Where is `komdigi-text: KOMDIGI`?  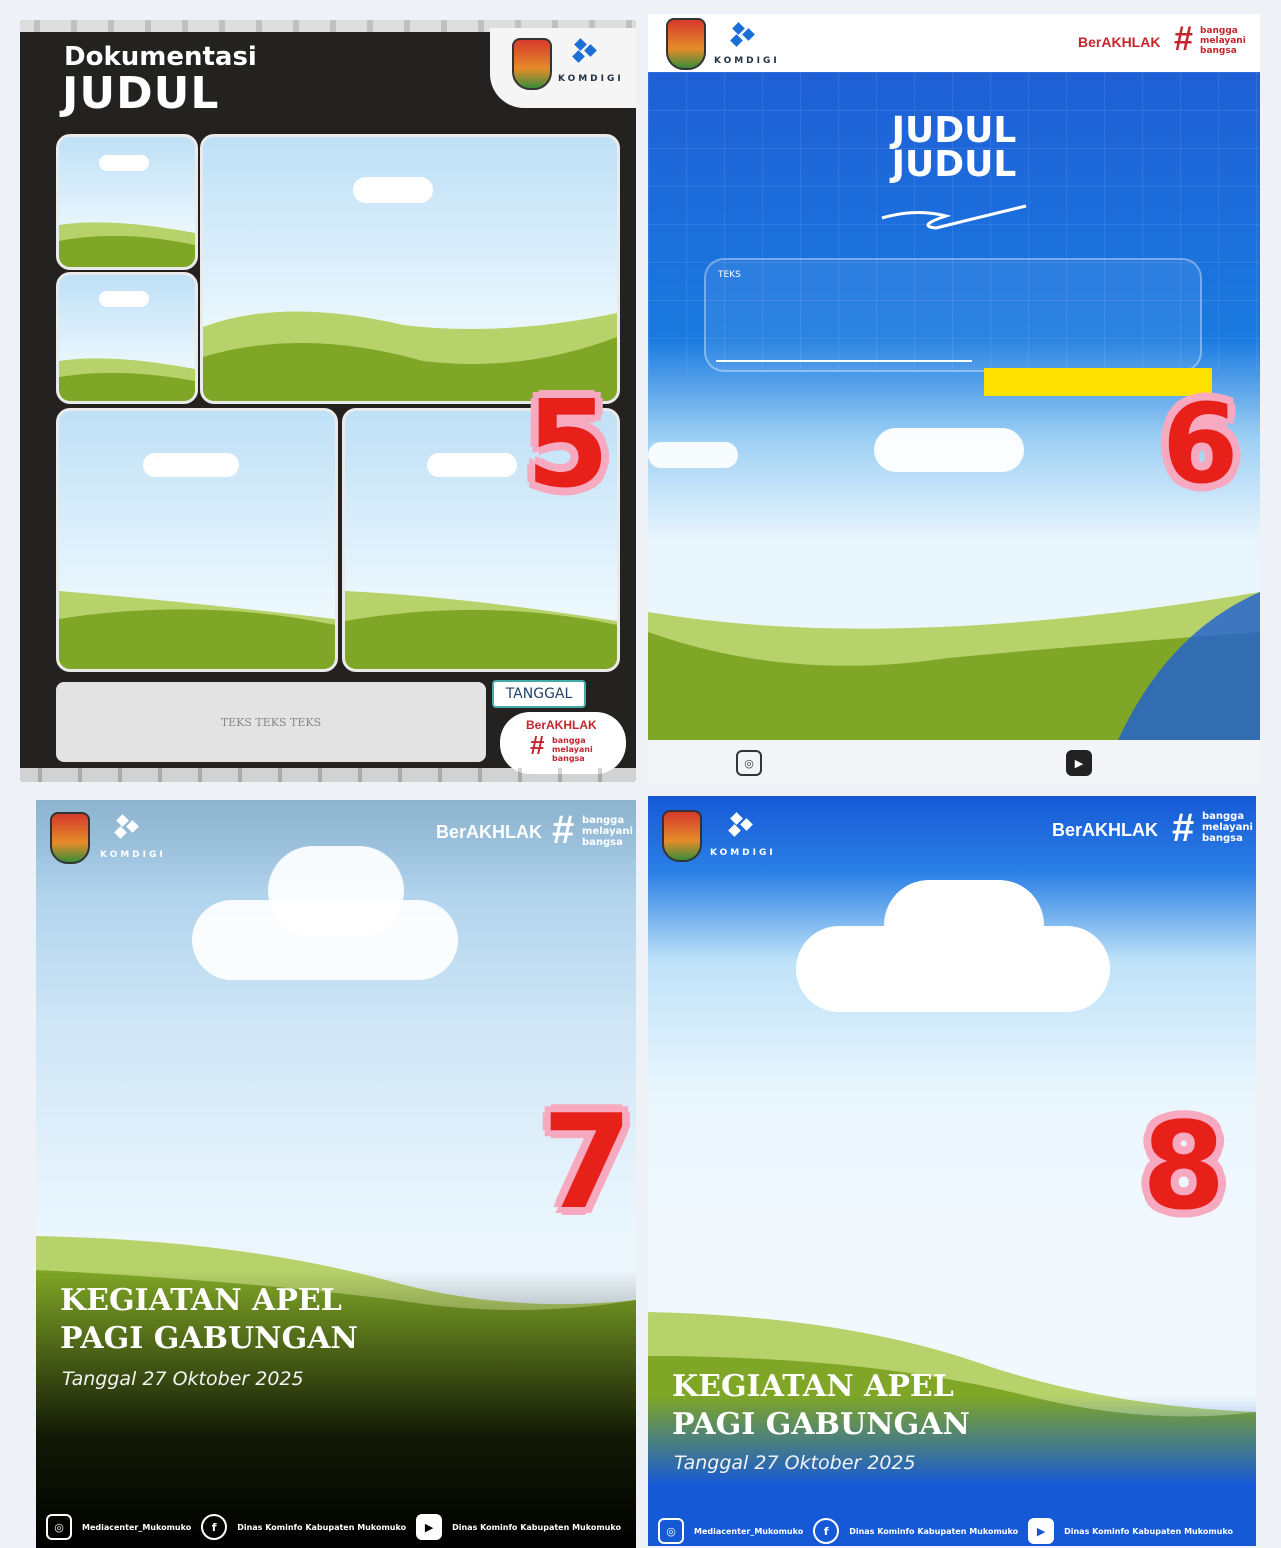
komdigi-text: KOMDIGI is located at coordinates (591, 79).